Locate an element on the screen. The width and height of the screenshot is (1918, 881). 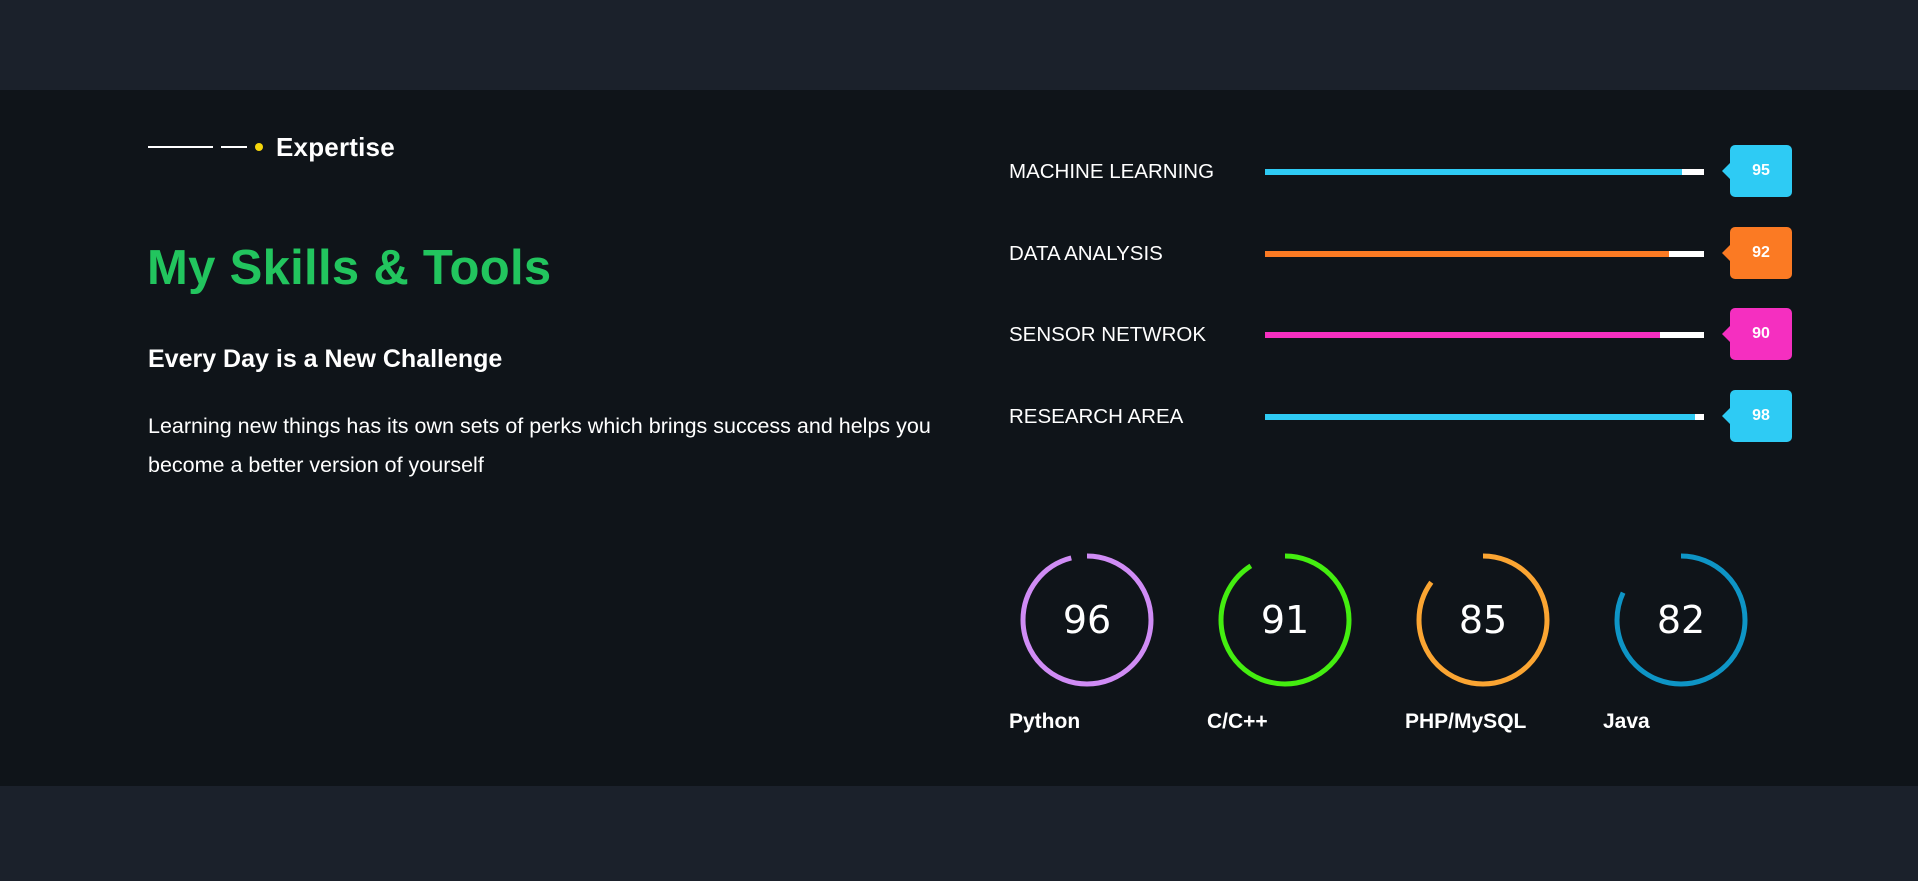
tool-circle-php-mysql: 85 PHP/MySQL is located at coordinates (1495, 652).